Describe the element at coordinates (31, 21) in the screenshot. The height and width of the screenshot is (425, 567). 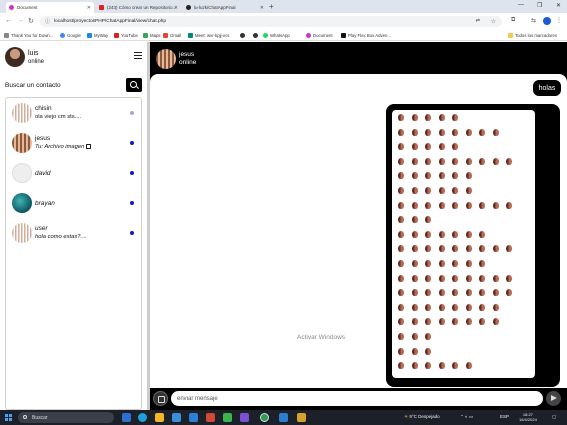
I see `reload-icon: ↻` at that location.